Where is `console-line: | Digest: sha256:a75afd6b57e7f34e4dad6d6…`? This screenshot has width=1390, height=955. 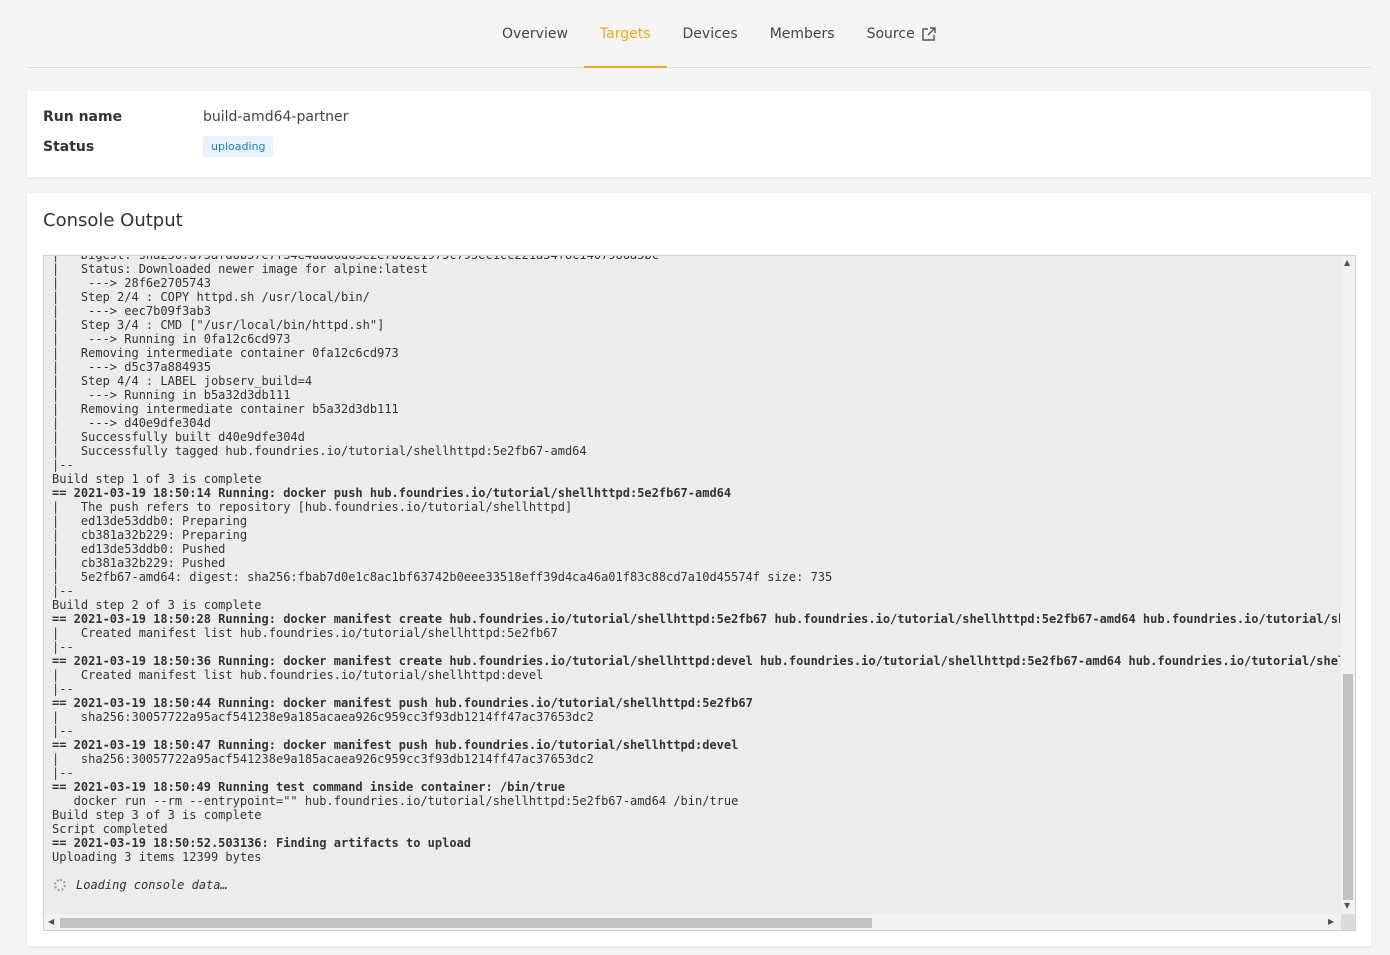
console-line: | Digest: sha256:a75afd6b57e7f34e4dad6d6… is located at coordinates (355, 258).